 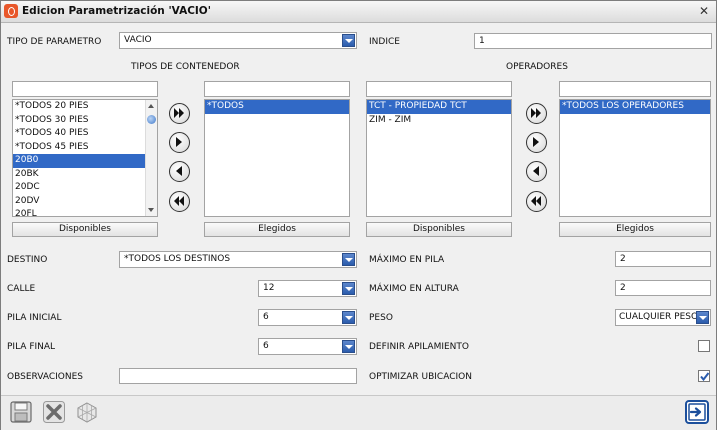 What do you see at coordinates (307, 317) in the screenshot?
I see `pila-inicial-select: 6` at bounding box center [307, 317].